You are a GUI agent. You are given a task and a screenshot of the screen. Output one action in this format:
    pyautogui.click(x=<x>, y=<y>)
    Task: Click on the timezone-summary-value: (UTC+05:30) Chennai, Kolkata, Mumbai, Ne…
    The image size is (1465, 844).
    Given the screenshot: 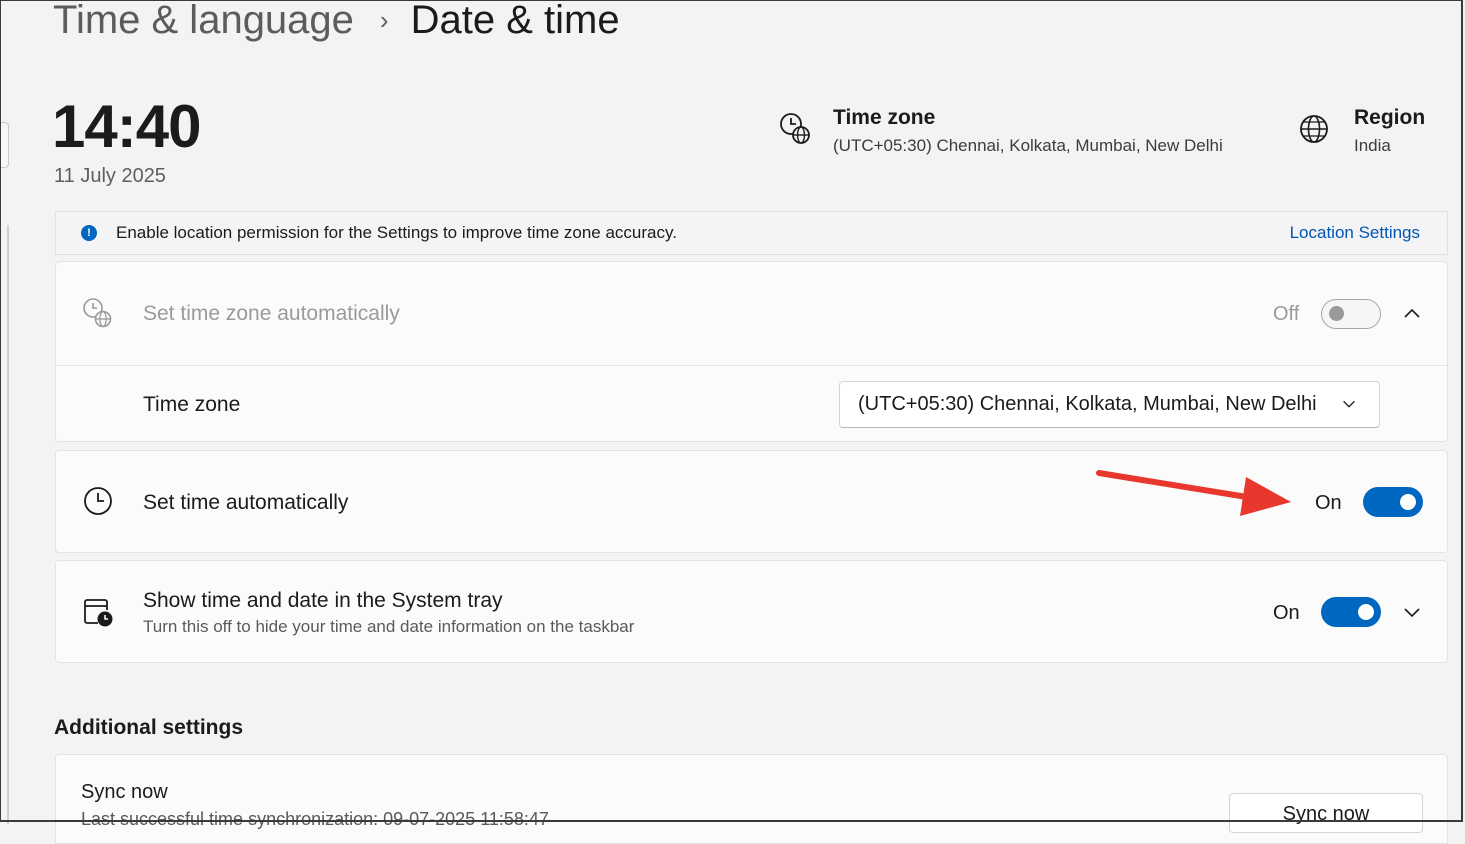 What is the action you would take?
    pyautogui.click(x=1028, y=145)
    